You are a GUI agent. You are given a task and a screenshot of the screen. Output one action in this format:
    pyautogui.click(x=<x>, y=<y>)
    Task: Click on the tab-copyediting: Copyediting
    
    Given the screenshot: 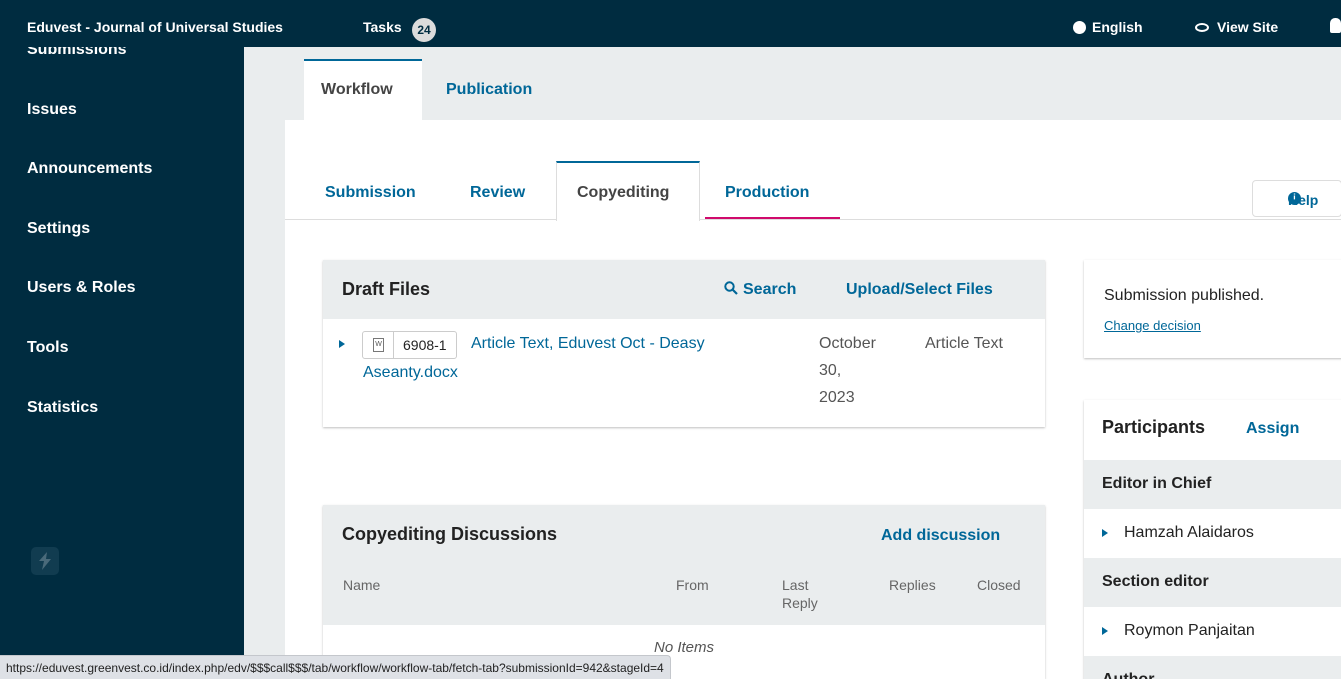 What is the action you would take?
    pyautogui.click(x=628, y=191)
    